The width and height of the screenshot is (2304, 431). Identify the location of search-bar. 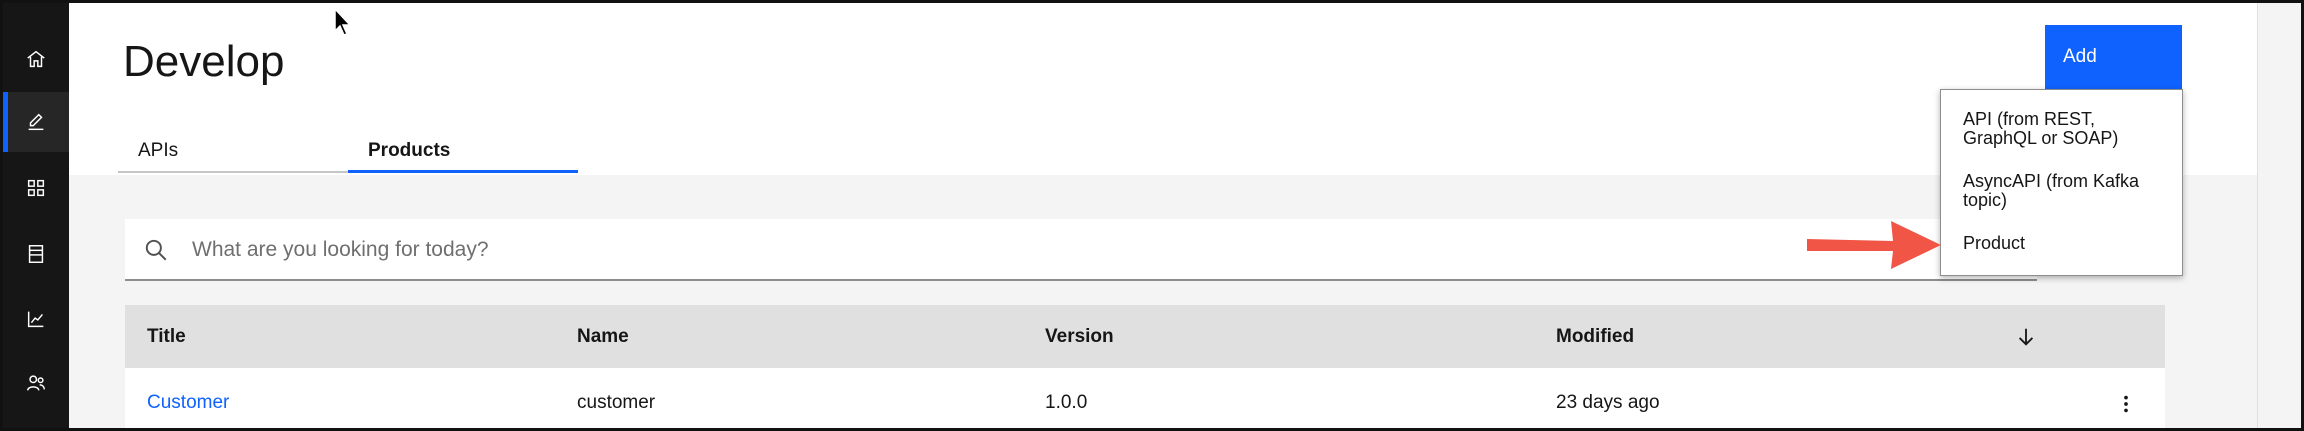
(1081, 250).